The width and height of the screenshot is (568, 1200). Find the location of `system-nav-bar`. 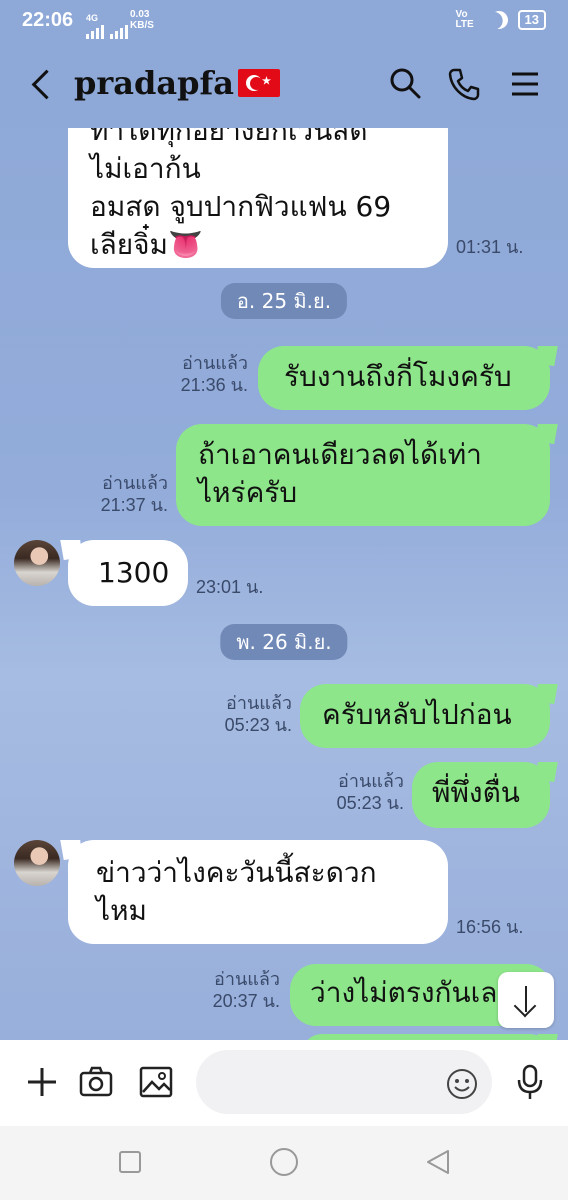

system-nav-bar is located at coordinates (284, 1163).